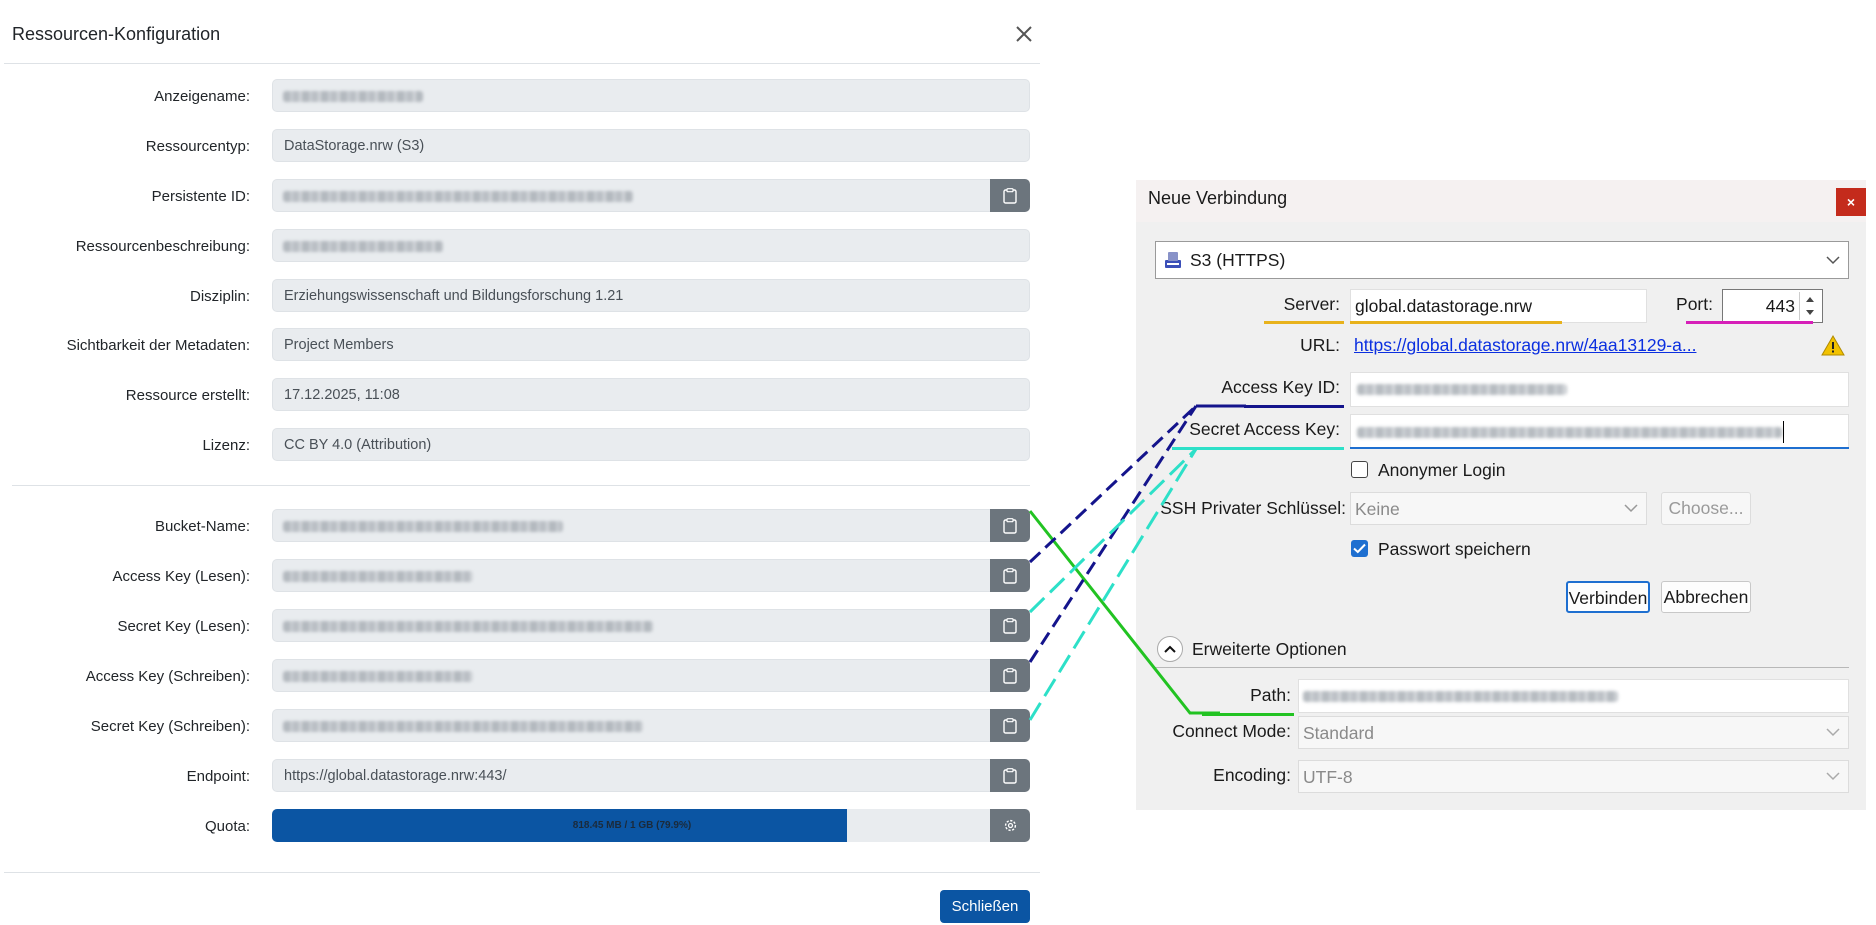 The width and height of the screenshot is (1876, 925). I want to click on connector-access-write, so click(1113, 534).